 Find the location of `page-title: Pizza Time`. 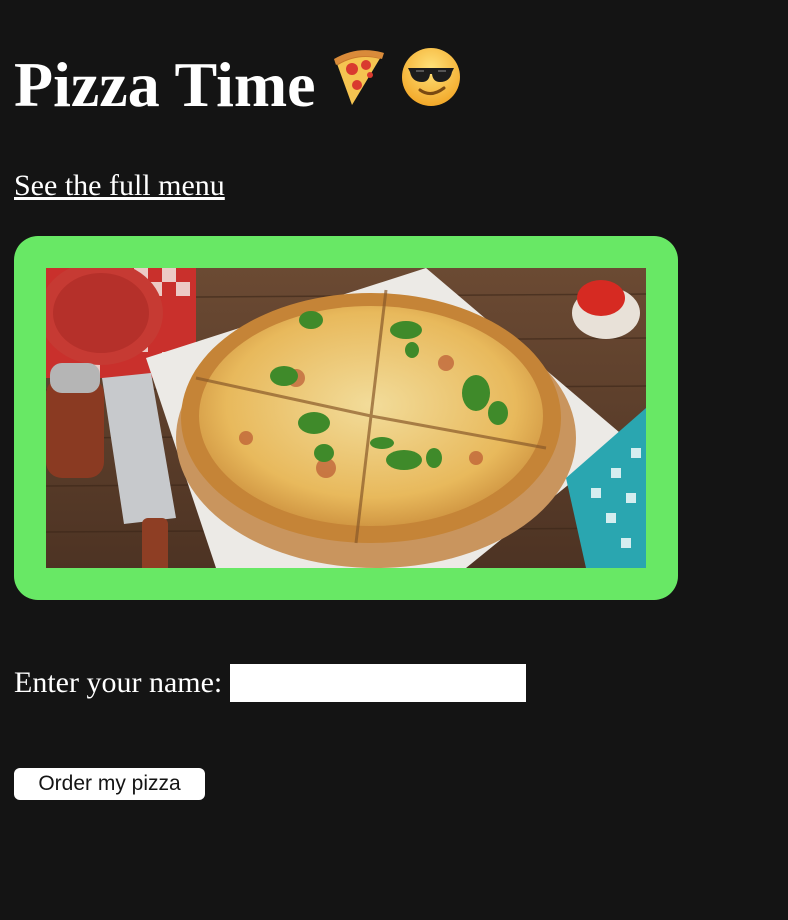

page-title: Pizza Time is located at coordinates (238, 84).